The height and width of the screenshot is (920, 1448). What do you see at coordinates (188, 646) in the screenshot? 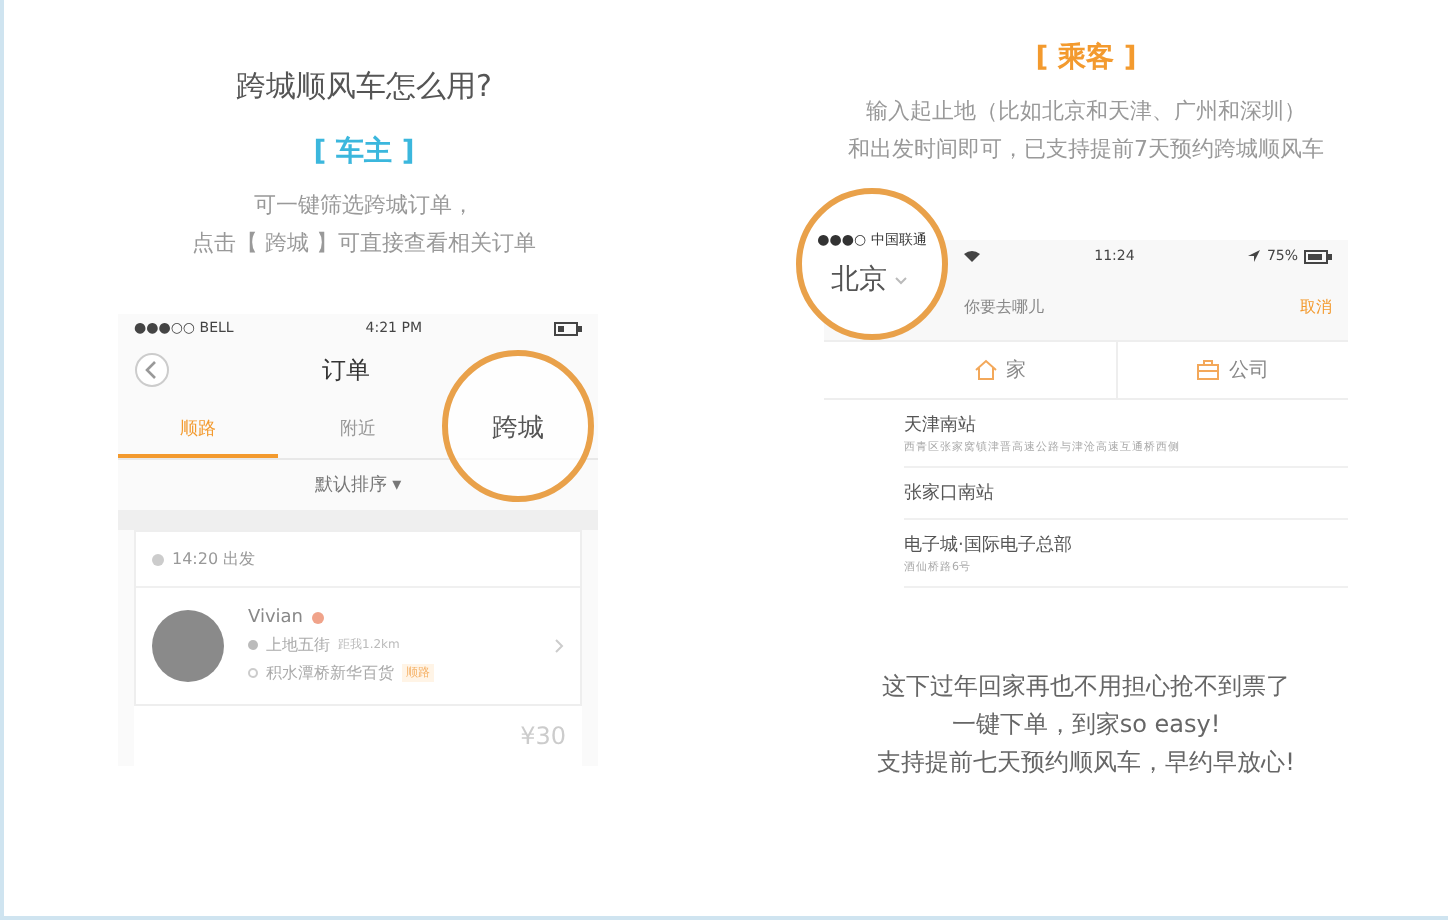
I see `avatar` at bounding box center [188, 646].